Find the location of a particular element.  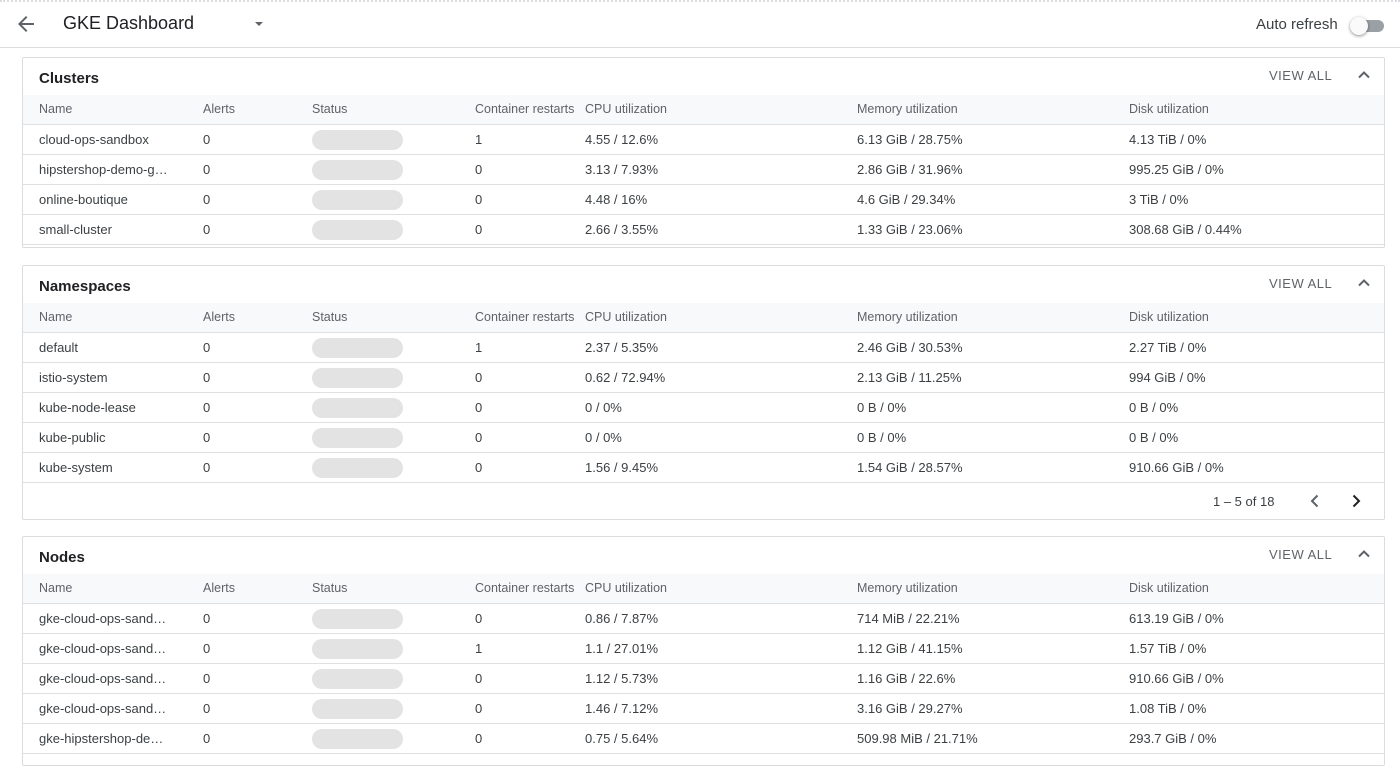

row-name: kube-node-lease is located at coordinates (114, 408).